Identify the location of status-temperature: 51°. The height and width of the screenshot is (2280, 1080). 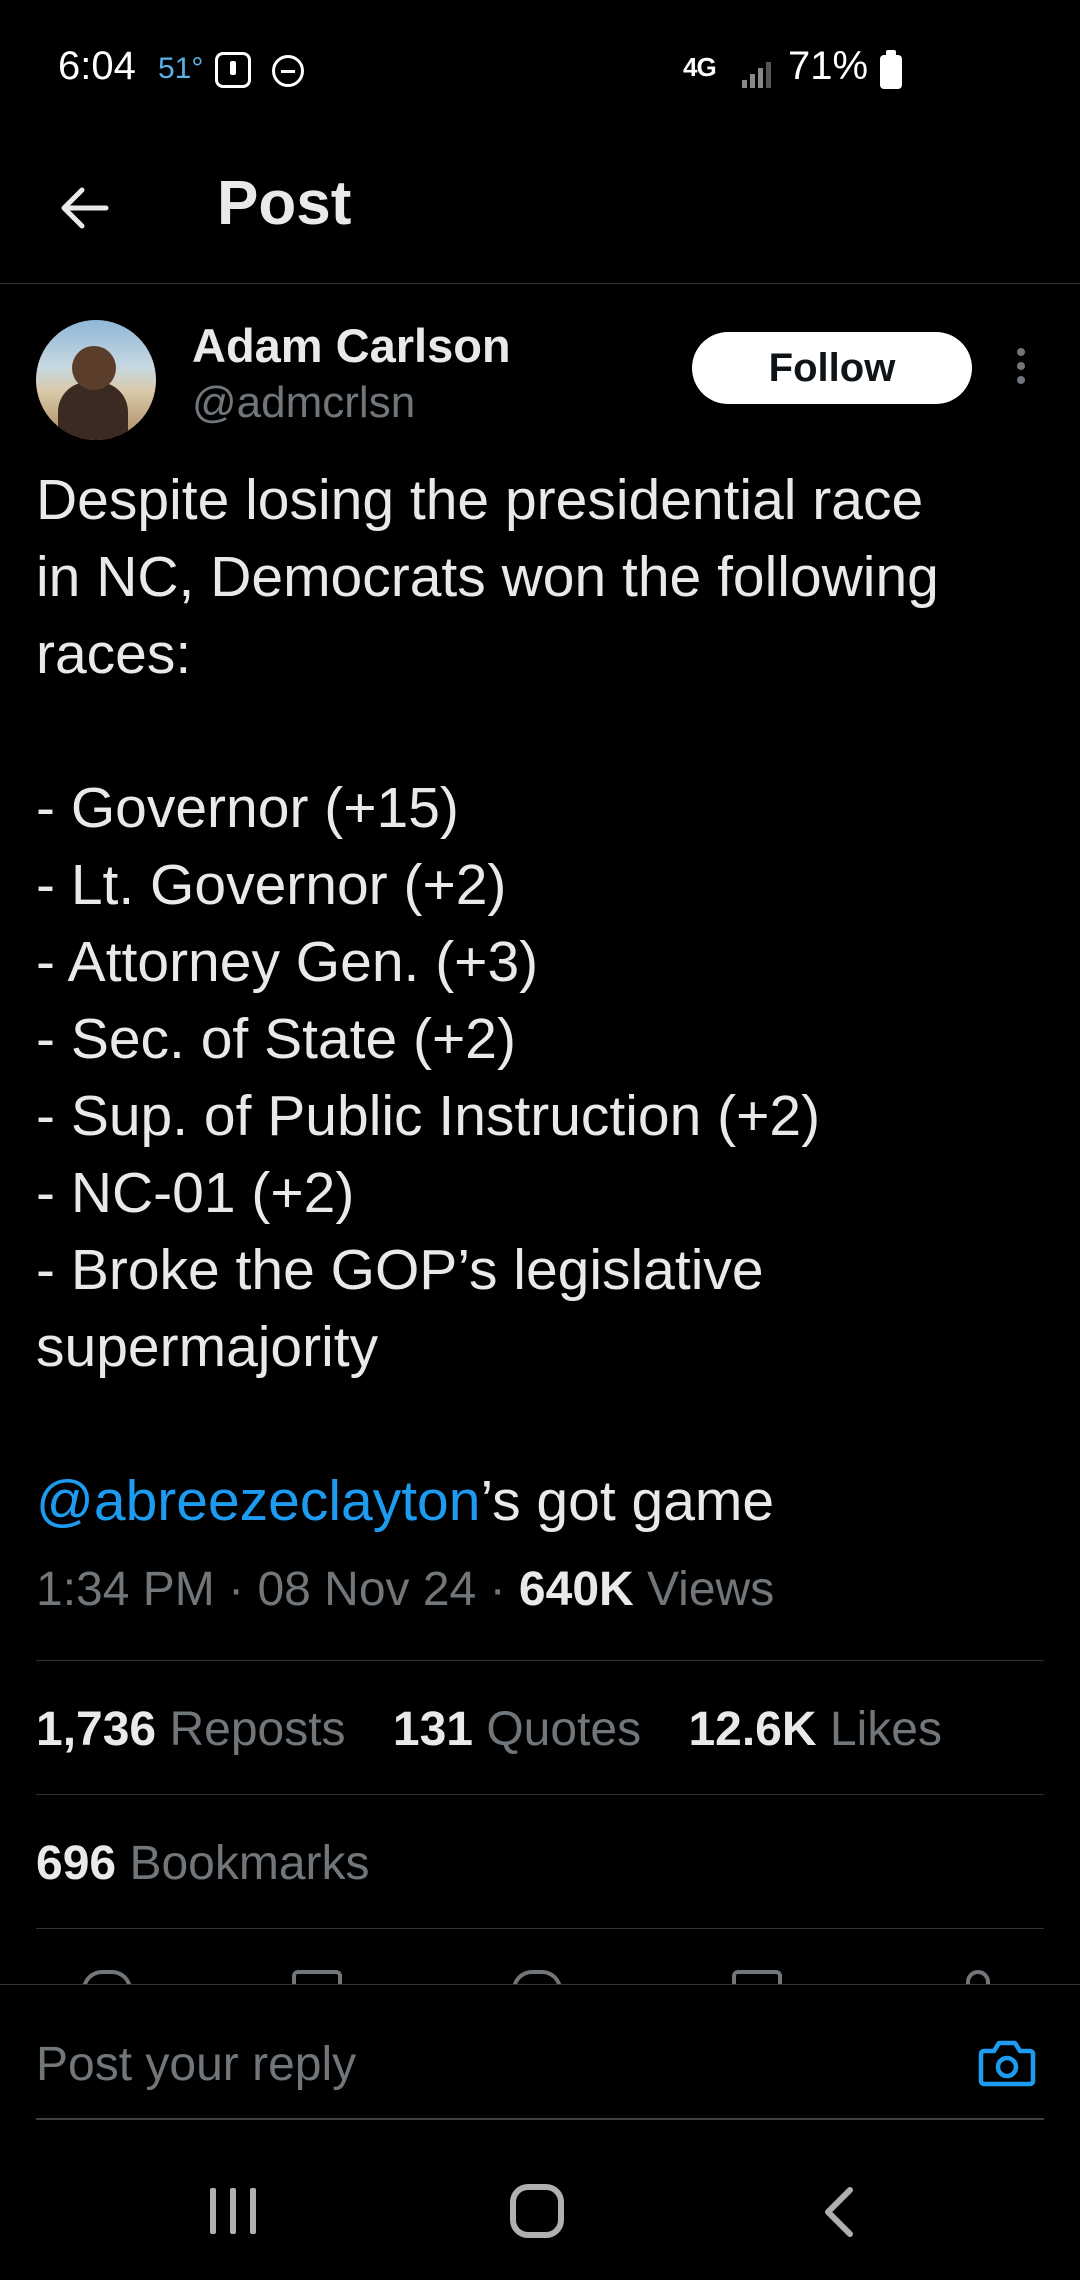
(181, 68).